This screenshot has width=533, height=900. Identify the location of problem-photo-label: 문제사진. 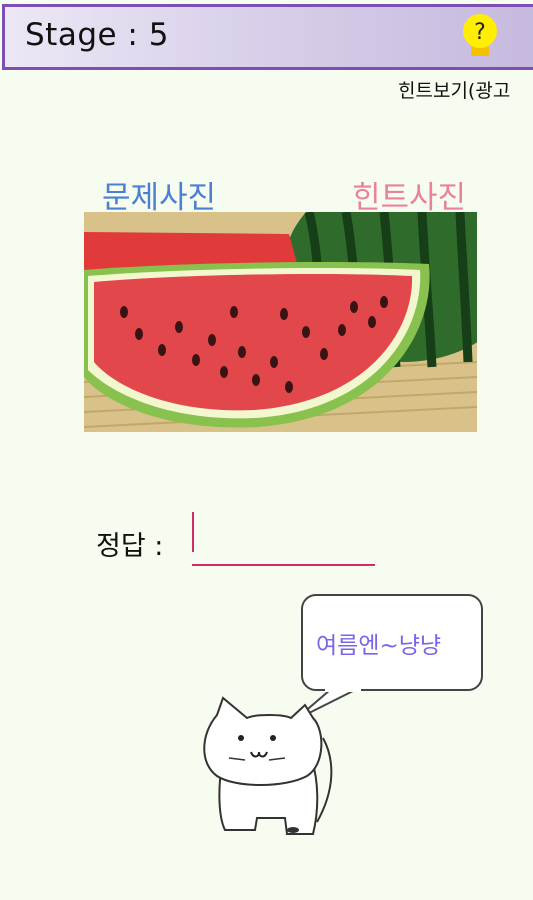
(159, 194).